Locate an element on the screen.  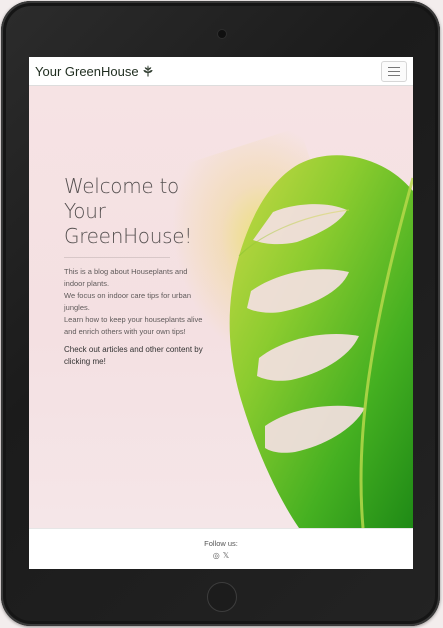
social-links: ◎ 𝕏 is located at coordinates (221, 555).